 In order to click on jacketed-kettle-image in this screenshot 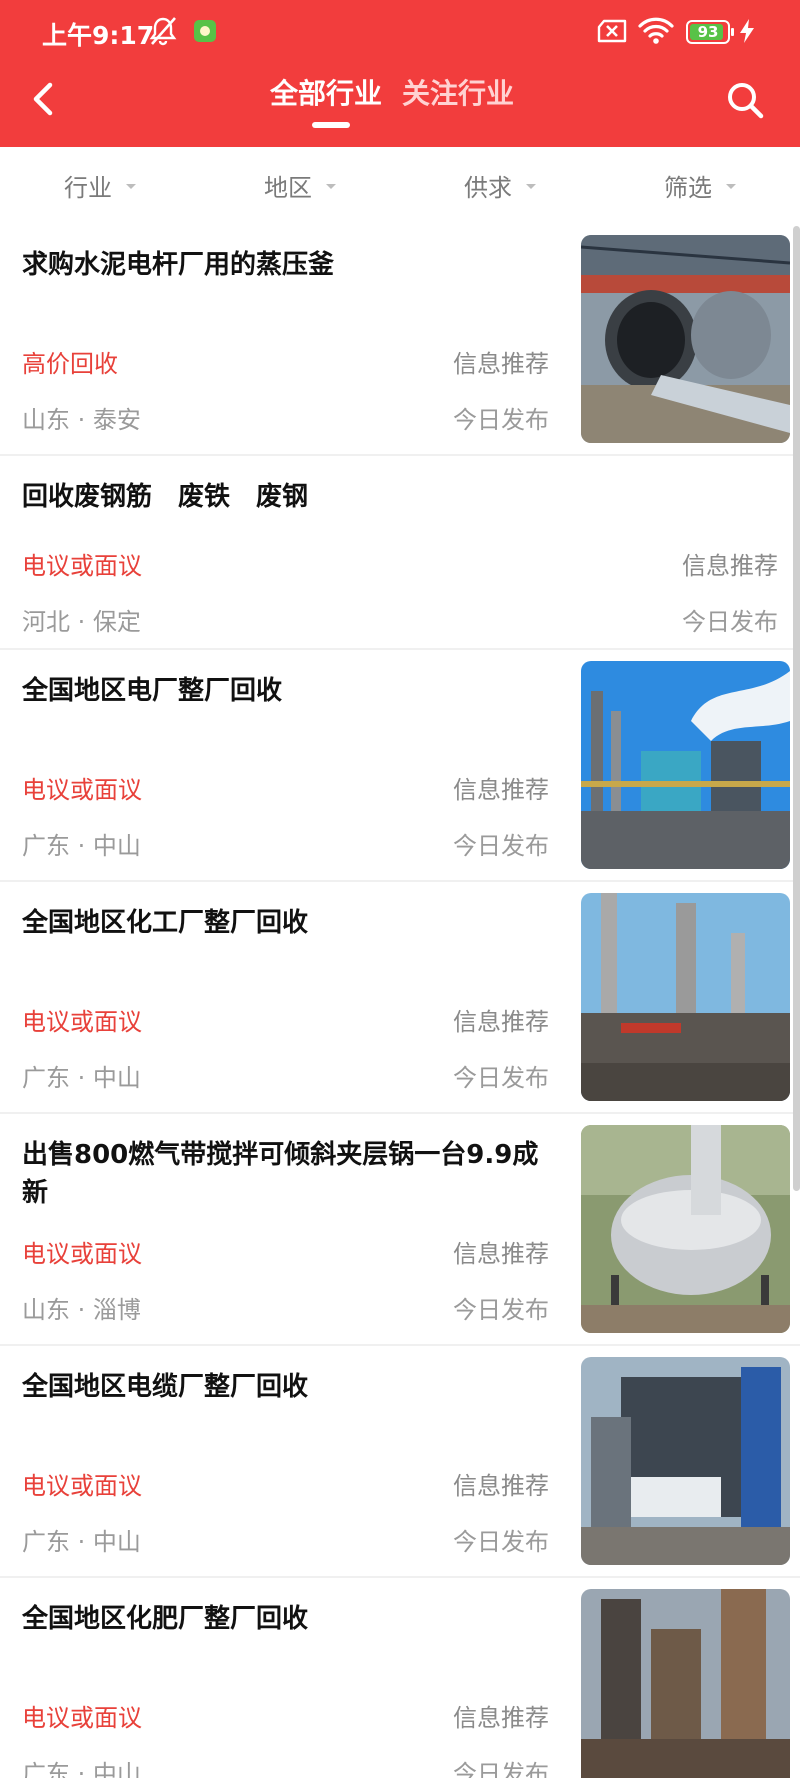, I will do `click(685, 1229)`.